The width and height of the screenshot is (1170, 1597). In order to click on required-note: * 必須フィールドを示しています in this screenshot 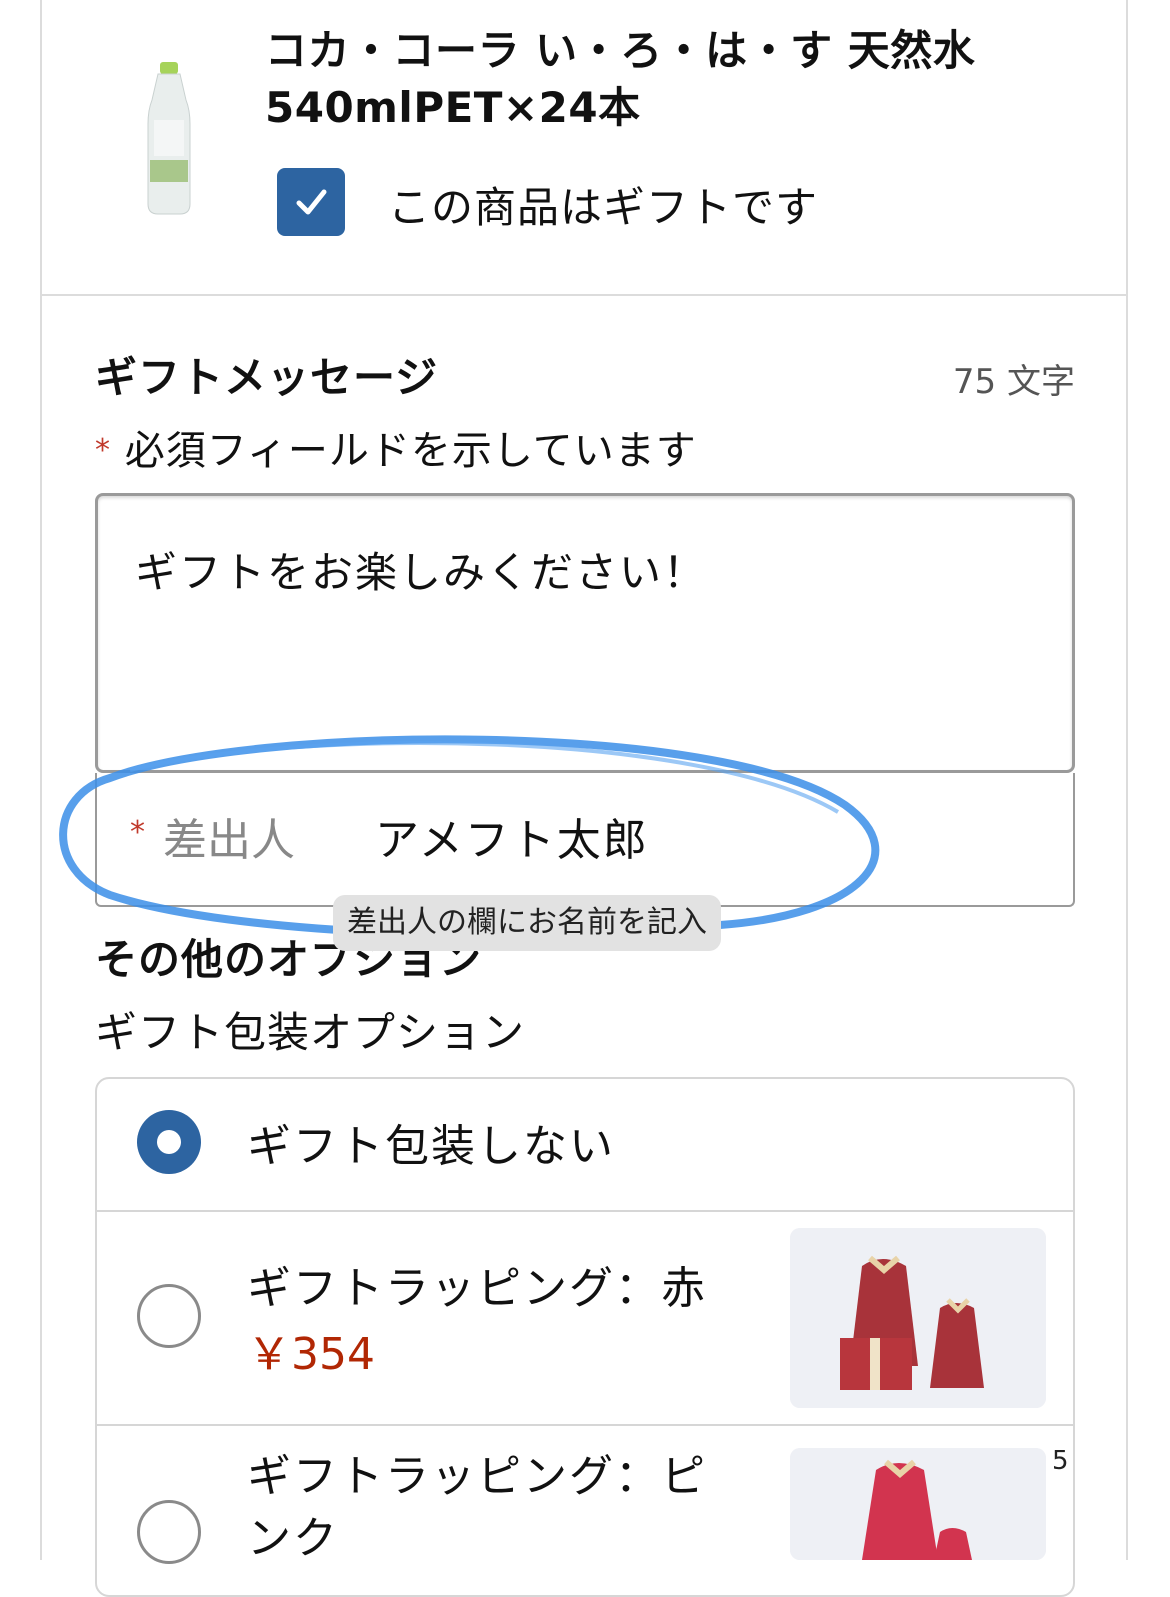, I will do `click(396, 451)`.